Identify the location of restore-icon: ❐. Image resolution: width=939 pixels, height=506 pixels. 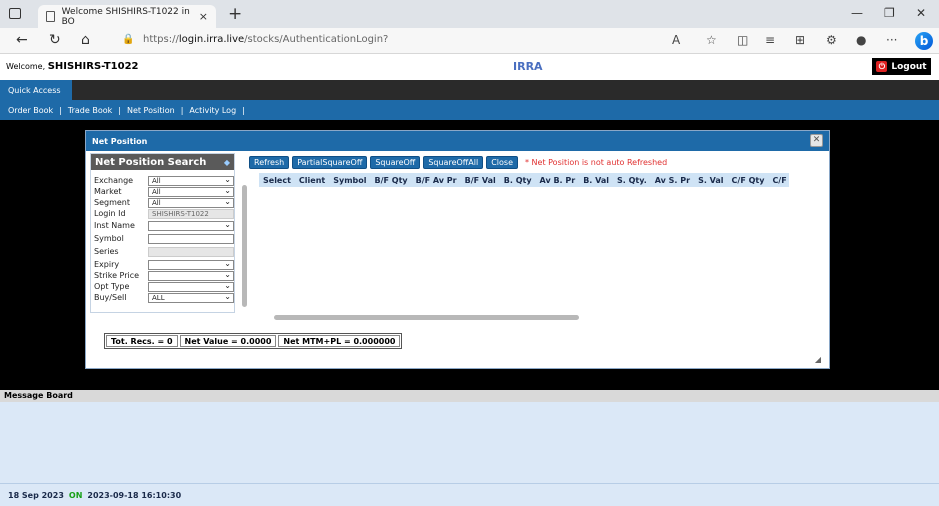
(889, 13).